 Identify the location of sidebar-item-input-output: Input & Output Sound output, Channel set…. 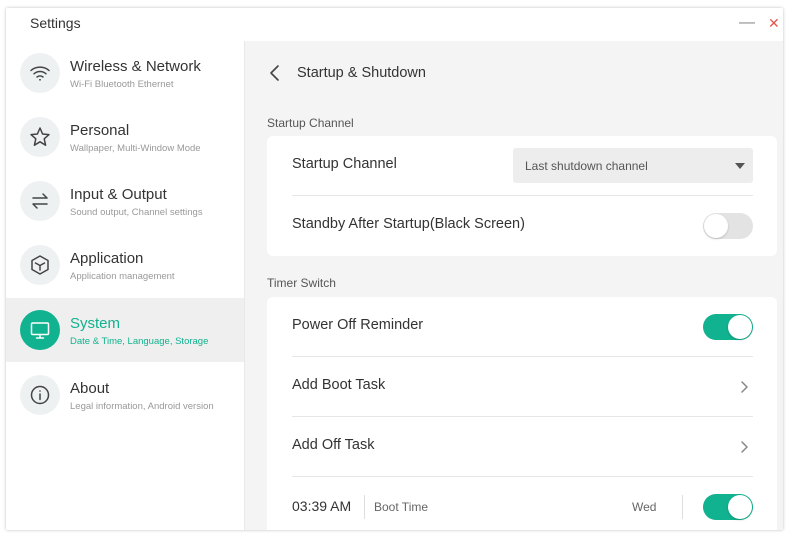
(125, 201).